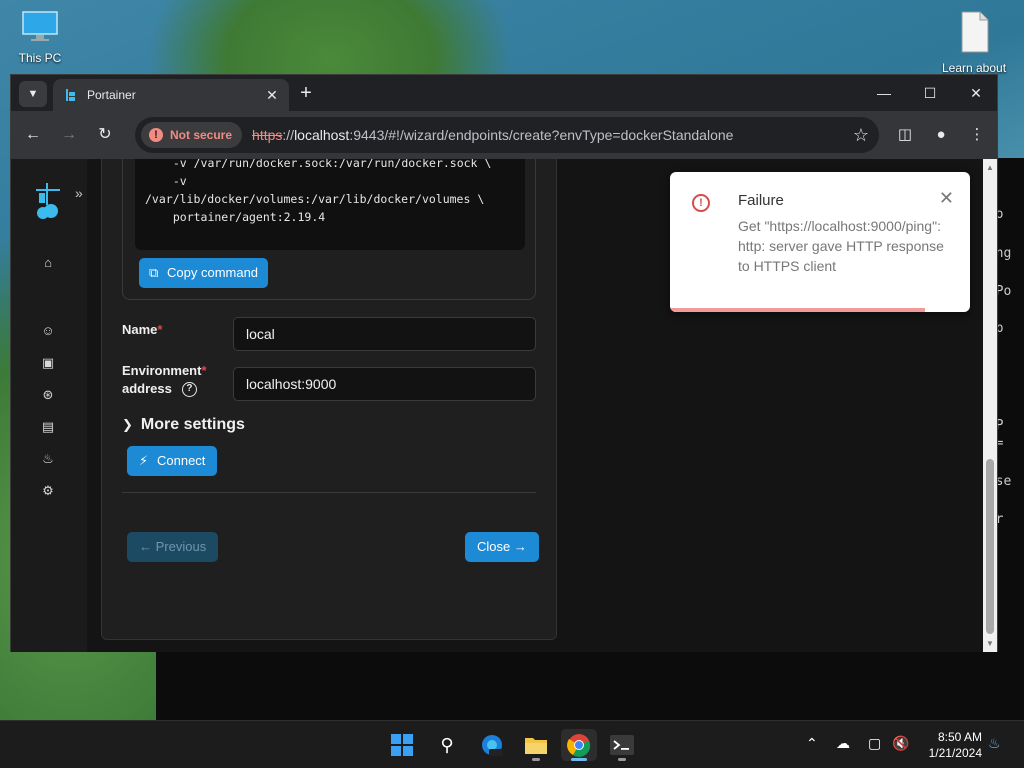  I want to click on new-tab-button: +, so click(306, 94).